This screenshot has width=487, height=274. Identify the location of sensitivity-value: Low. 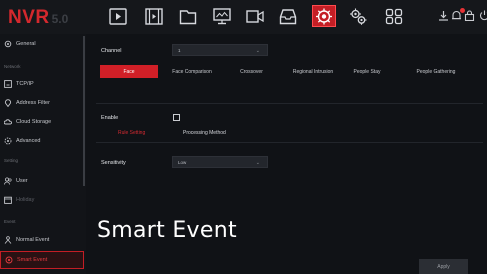
(182, 162).